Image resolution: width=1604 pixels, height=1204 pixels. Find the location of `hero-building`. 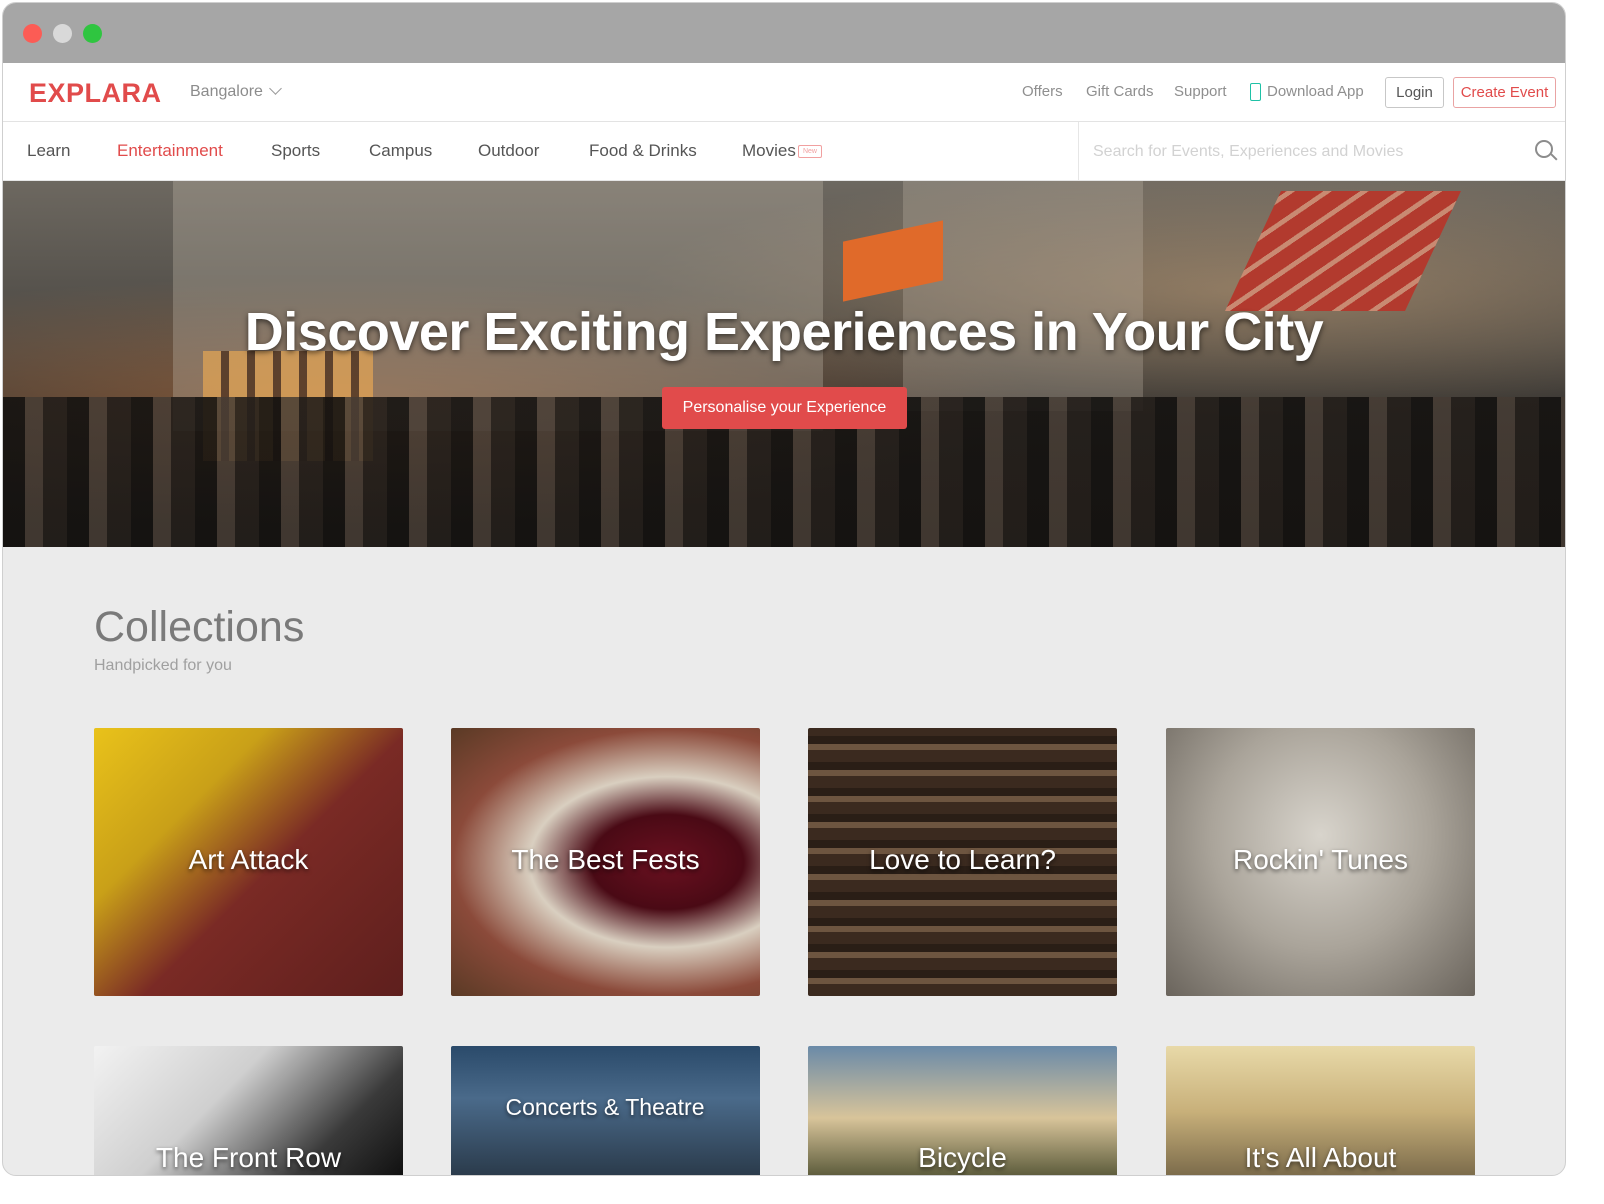

hero-building is located at coordinates (1023, 296).